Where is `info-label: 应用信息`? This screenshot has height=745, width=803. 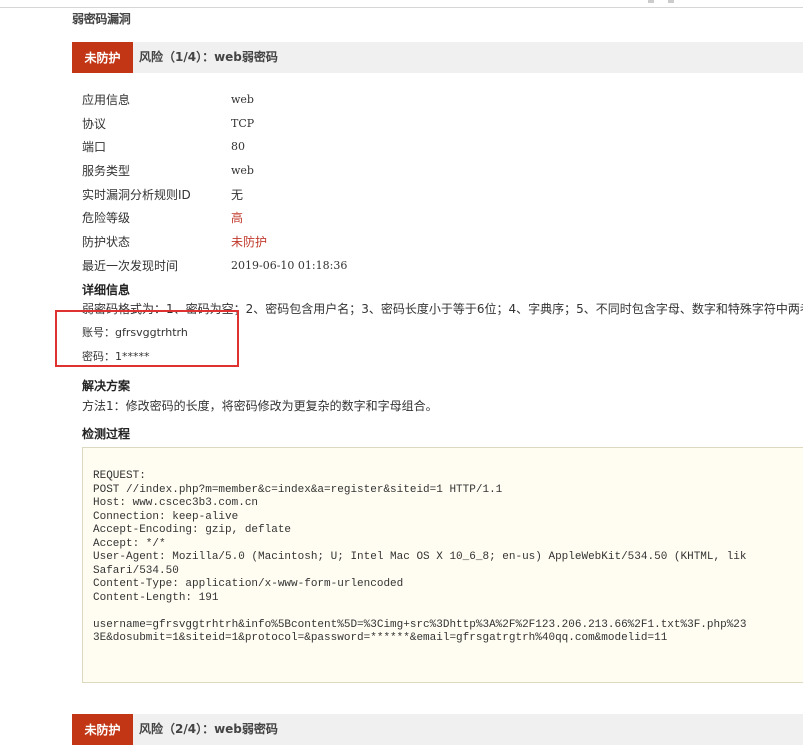
info-label: 应用信息 is located at coordinates (106, 100).